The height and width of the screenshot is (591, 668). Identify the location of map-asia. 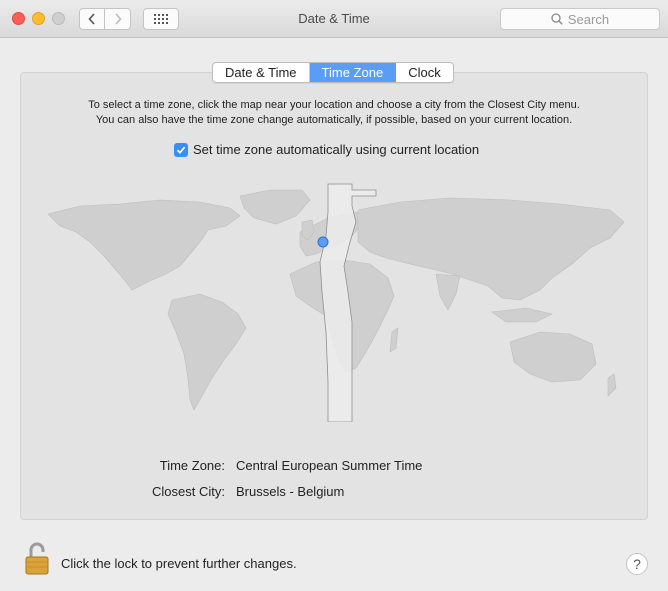
(491, 249).